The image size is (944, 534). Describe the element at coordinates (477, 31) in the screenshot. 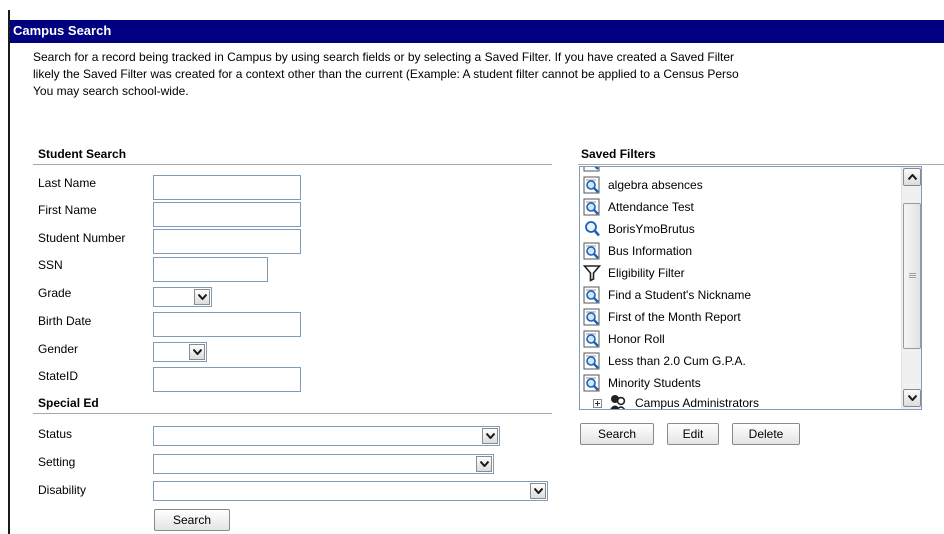

I see `page-title: Campus Search` at that location.